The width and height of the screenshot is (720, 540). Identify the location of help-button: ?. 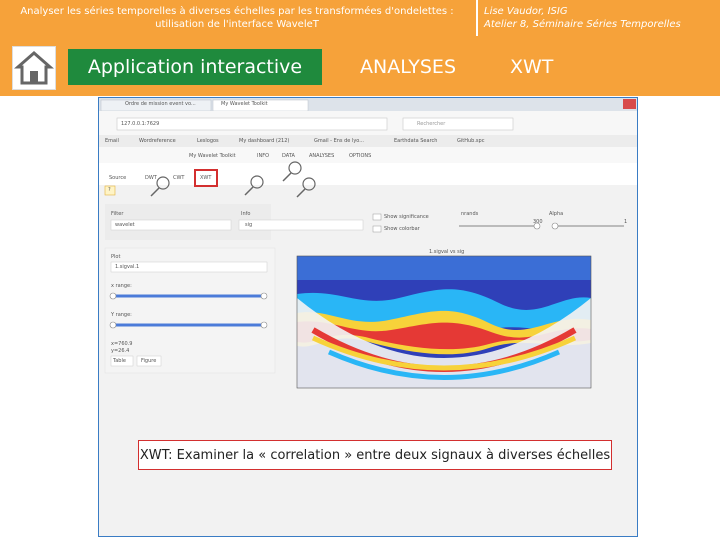
(109, 190).